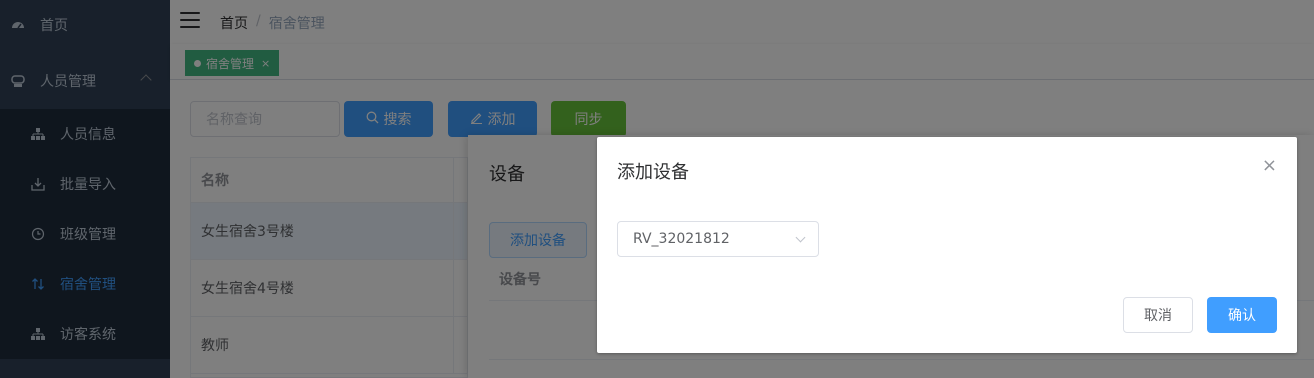  I want to click on device-select: RV_32021812, so click(718, 239).